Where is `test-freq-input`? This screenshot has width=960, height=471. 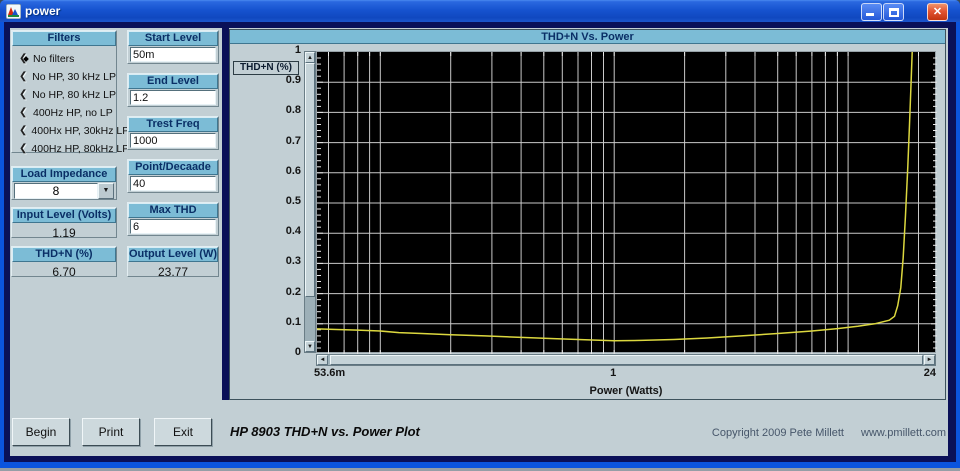
test-freq-input is located at coordinates (173, 140).